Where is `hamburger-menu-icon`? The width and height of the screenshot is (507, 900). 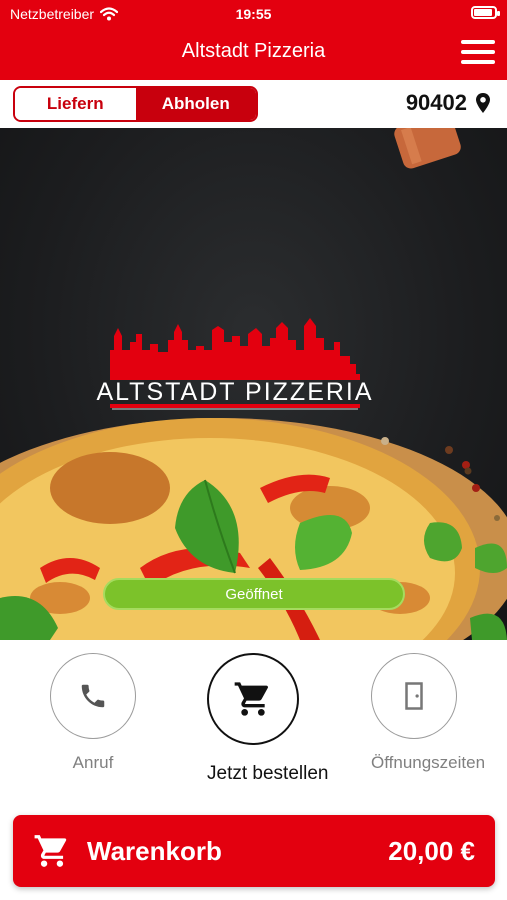 hamburger-menu-icon is located at coordinates (478, 52).